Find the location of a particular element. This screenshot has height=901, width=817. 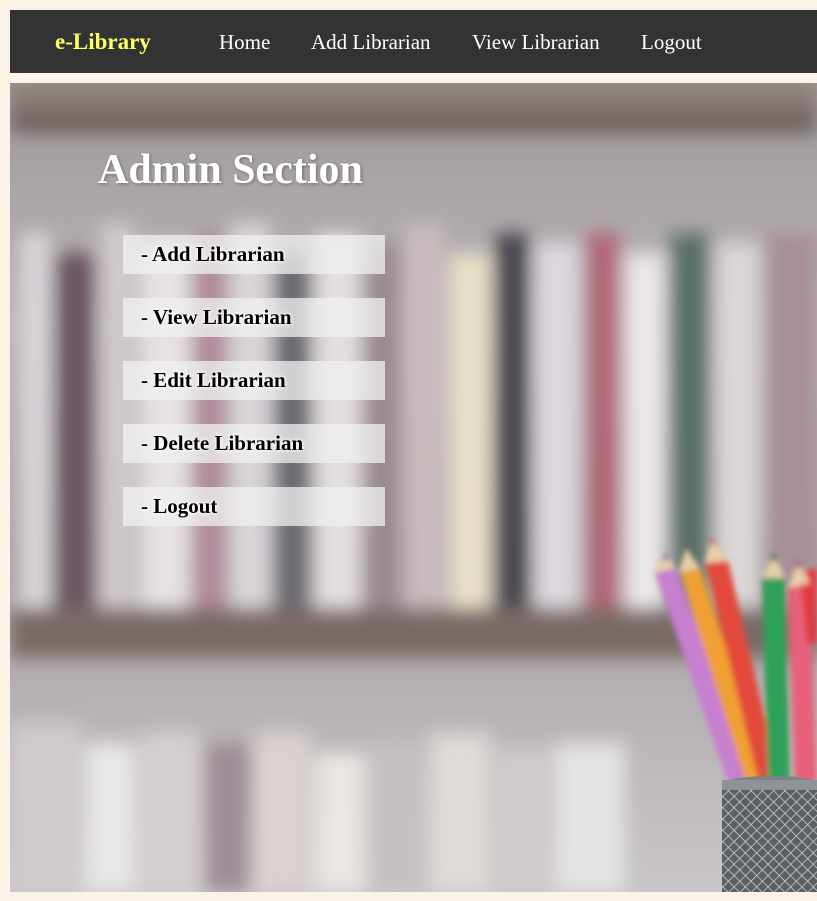

menu-view-librarian: - View Librarian is located at coordinates (254, 317).